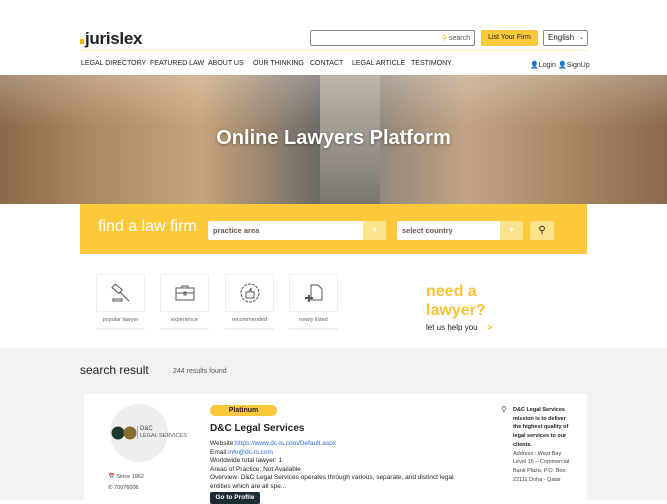  I want to click on help-label: let us help you, so click(452, 327).